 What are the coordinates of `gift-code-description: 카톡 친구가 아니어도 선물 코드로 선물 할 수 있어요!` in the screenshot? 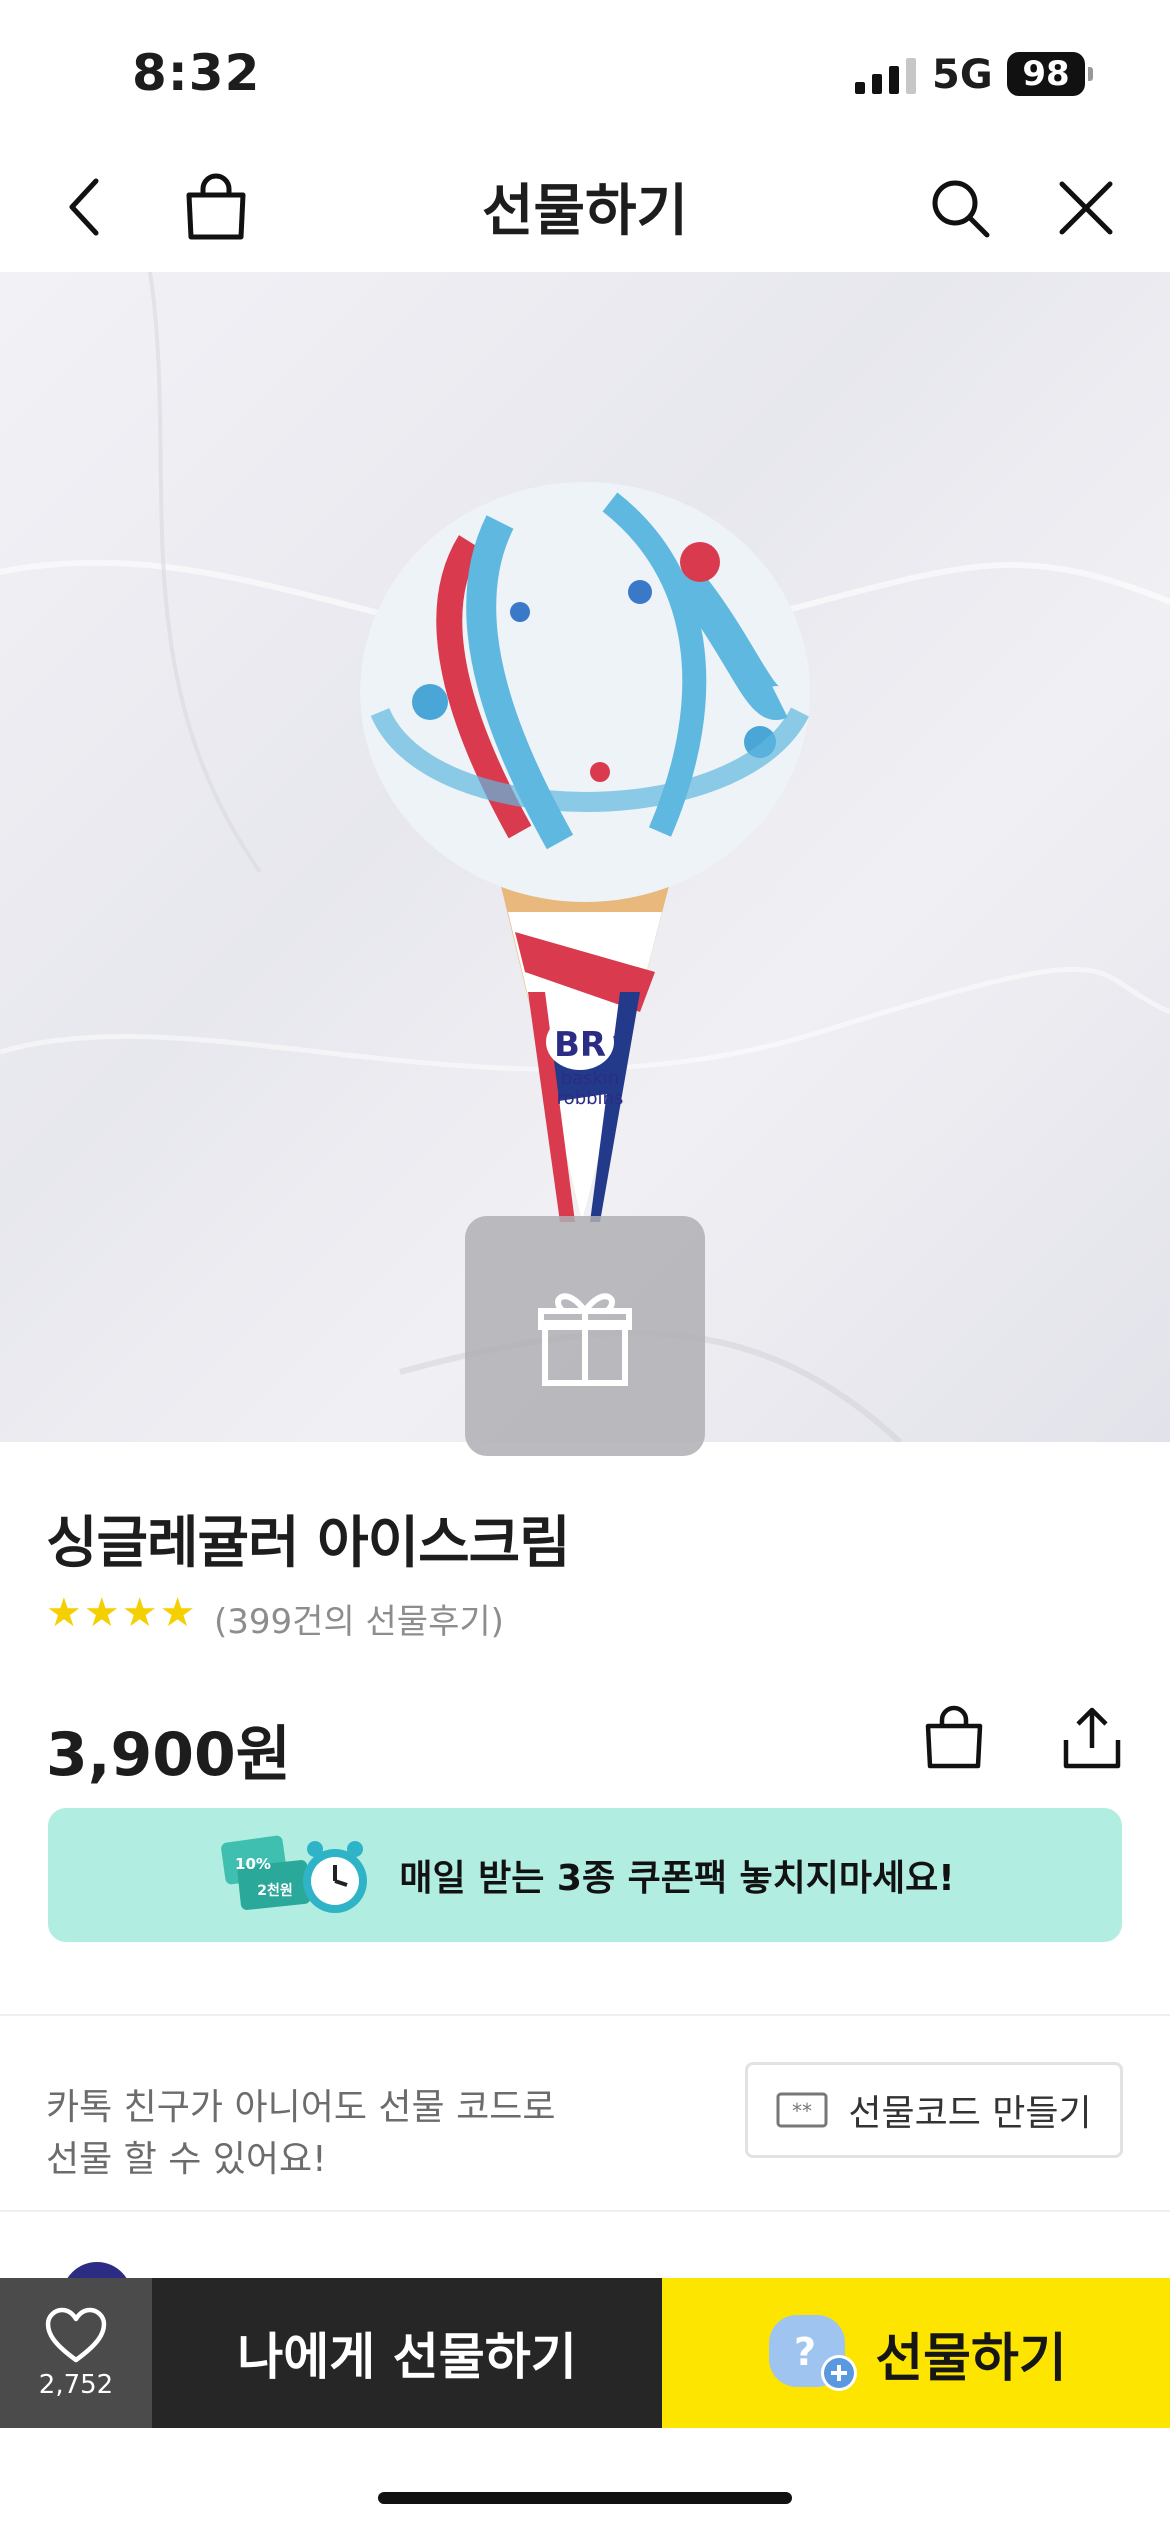 It's located at (300, 2134).